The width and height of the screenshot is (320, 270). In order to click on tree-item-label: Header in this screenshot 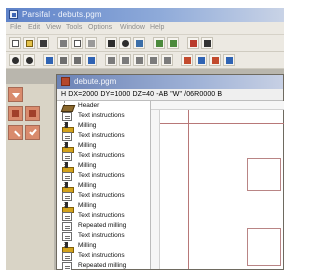, I will do `click(89, 105)`.